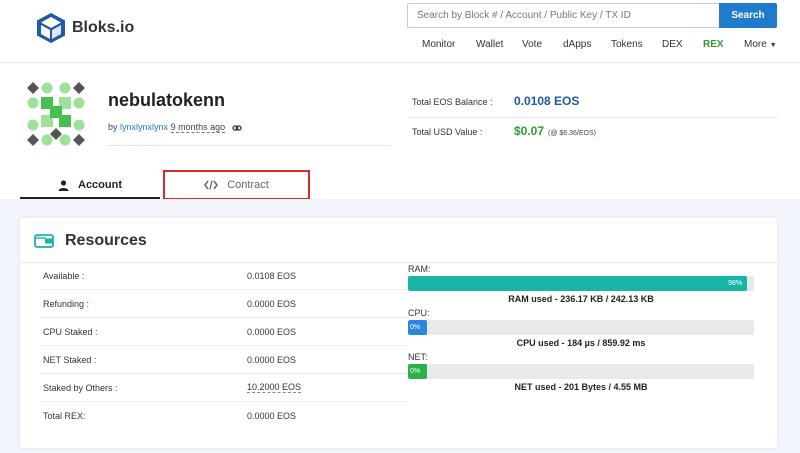 The width and height of the screenshot is (800, 453). What do you see at coordinates (44, 241) in the screenshot?
I see `wallet-icon` at bounding box center [44, 241].